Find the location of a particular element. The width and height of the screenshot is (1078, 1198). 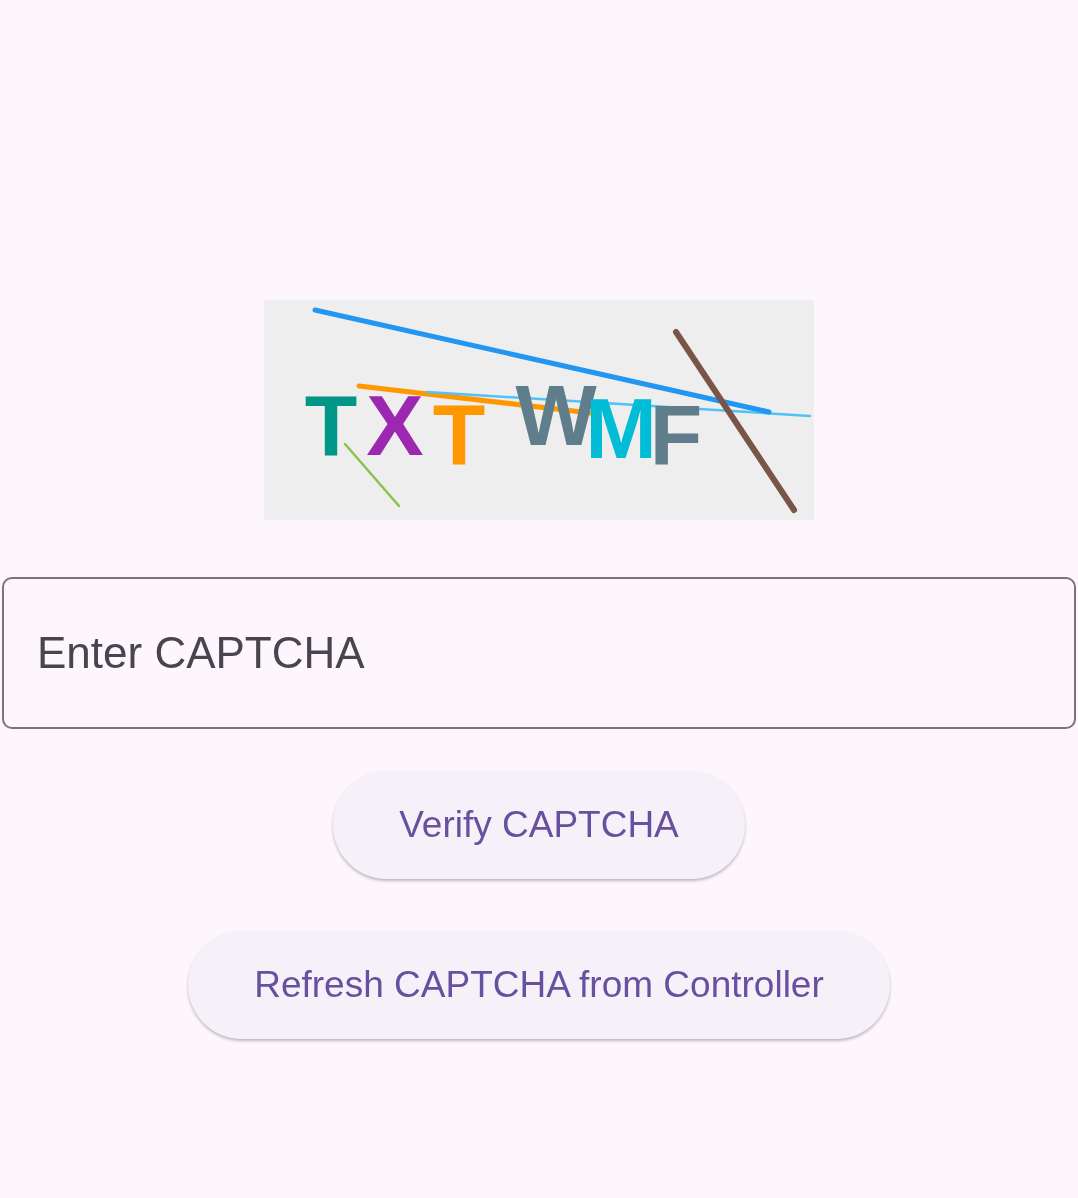

captcha-input-field: Enter CAPTCHA is located at coordinates (539, 653).